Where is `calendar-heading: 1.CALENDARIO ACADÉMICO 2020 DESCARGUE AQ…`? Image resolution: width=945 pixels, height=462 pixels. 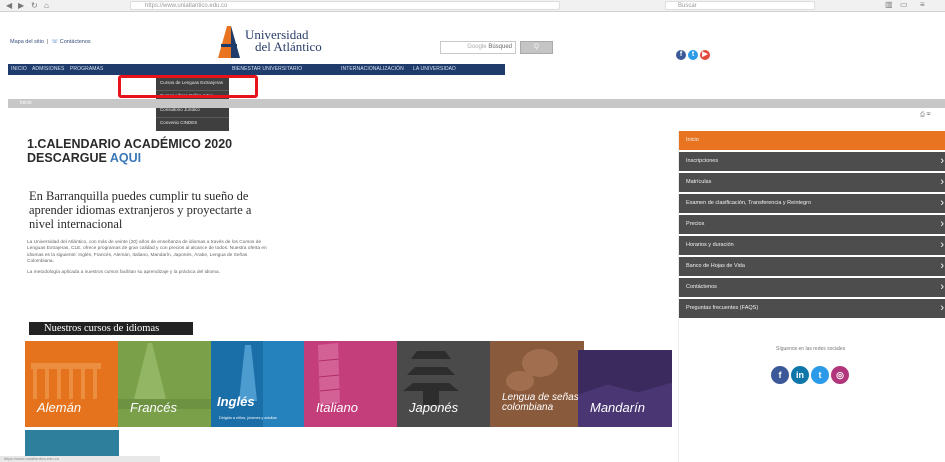
calendar-heading: 1.CALENDARIO ACADÉMICO 2020 DESCARGUE AQ… is located at coordinates (129, 151).